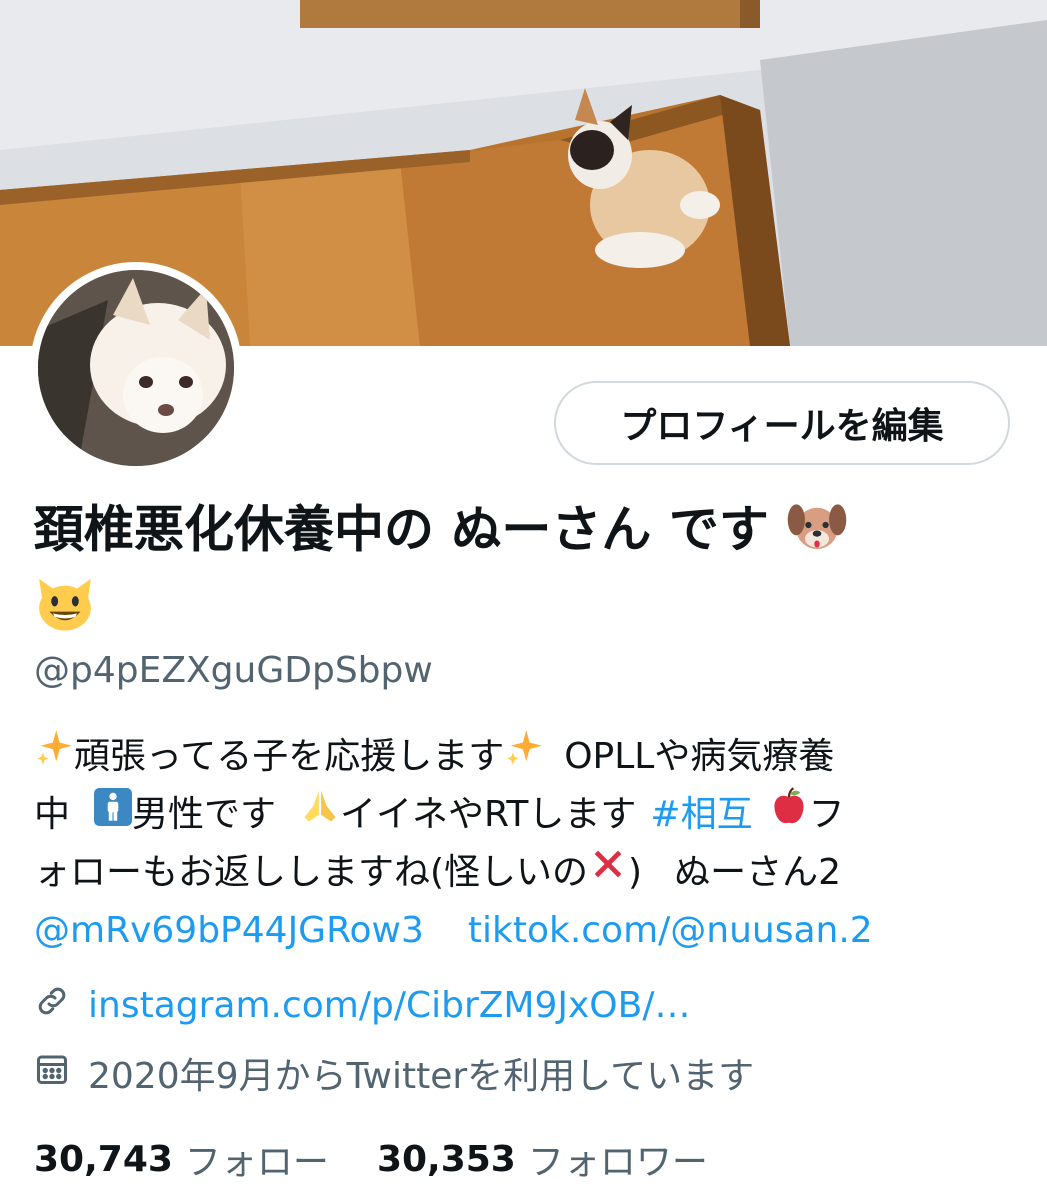  What do you see at coordinates (113, 815) in the screenshot?
I see `man-symbol-icon` at bounding box center [113, 815].